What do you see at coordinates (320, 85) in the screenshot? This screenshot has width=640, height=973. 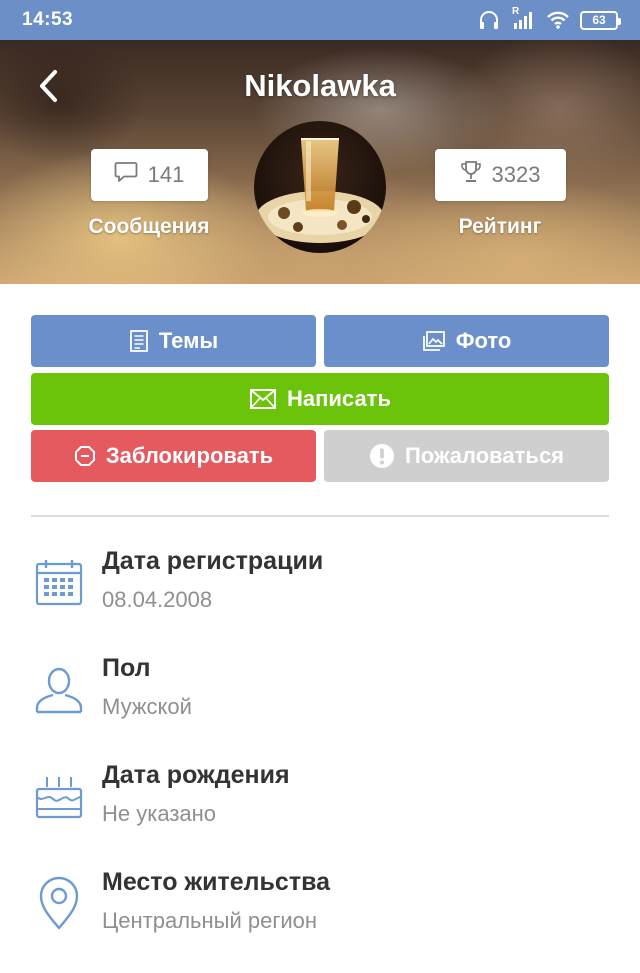 I see `profile-username: Nikolawka` at bounding box center [320, 85].